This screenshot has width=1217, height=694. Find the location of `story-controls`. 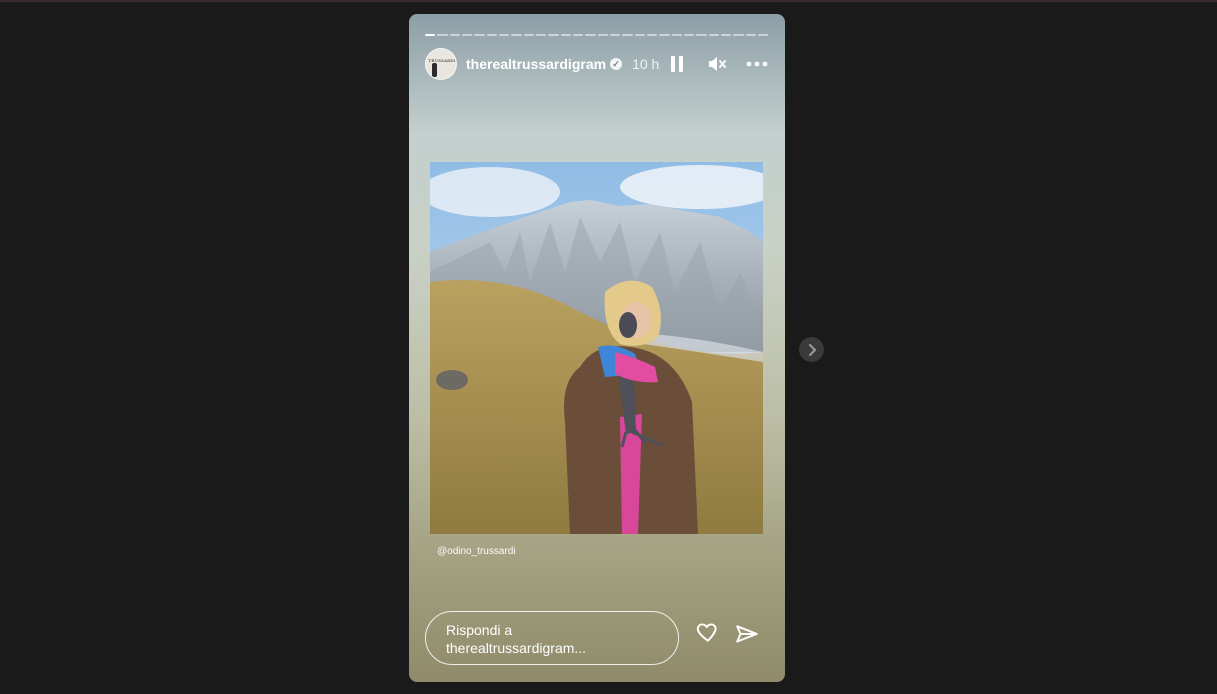

story-controls is located at coordinates (717, 64).